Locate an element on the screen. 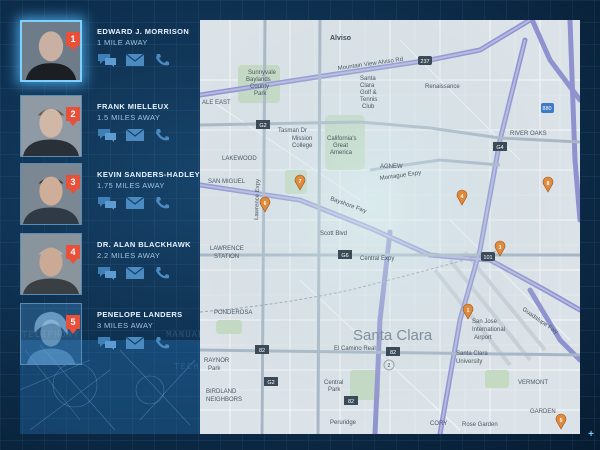 This screenshot has height=450, width=600. label-birdland-2: NEIGHBORS is located at coordinates (224, 400).